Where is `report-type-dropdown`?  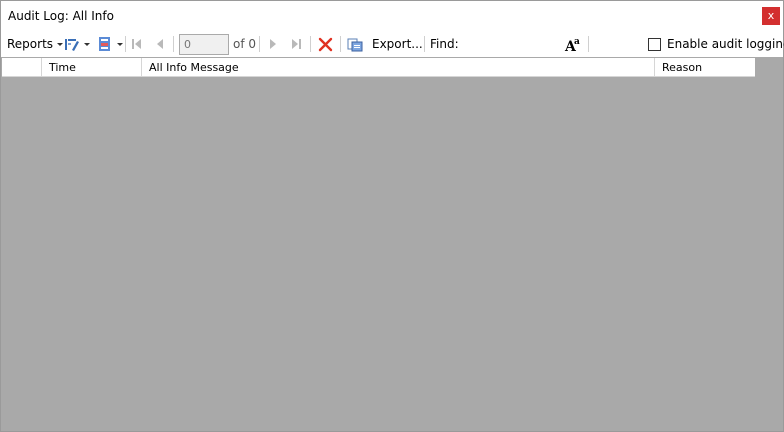
report-type-dropdown is located at coordinates (110, 44).